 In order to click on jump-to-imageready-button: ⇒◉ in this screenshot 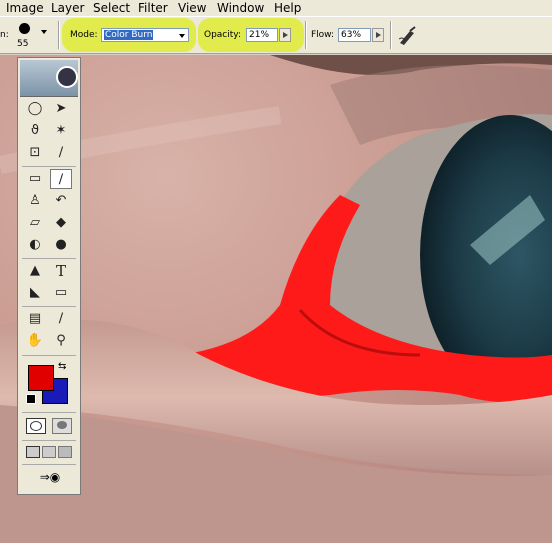, I will do `click(50, 479)`.